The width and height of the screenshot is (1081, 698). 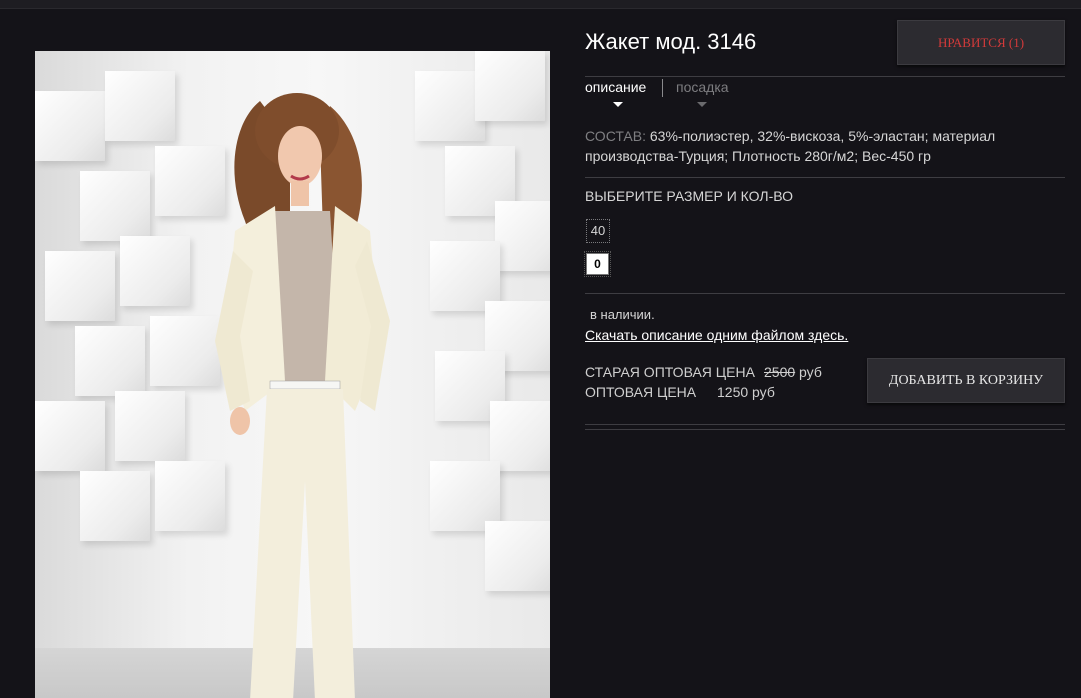 What do you see at coordinates (540, 4) in the screenshot?
I see `top-strip` at bounding box center [540, 4].